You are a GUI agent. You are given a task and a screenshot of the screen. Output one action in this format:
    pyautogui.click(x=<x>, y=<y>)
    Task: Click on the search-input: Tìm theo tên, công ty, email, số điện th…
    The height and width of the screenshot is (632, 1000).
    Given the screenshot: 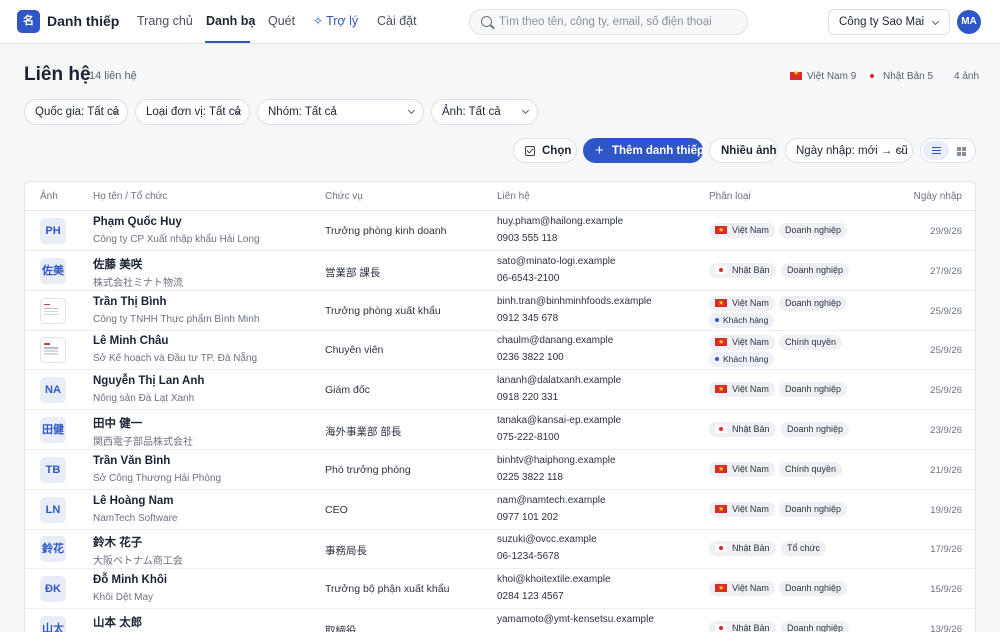 What is the action you would take?
    pyautogui.click(x=608, y=22)
    